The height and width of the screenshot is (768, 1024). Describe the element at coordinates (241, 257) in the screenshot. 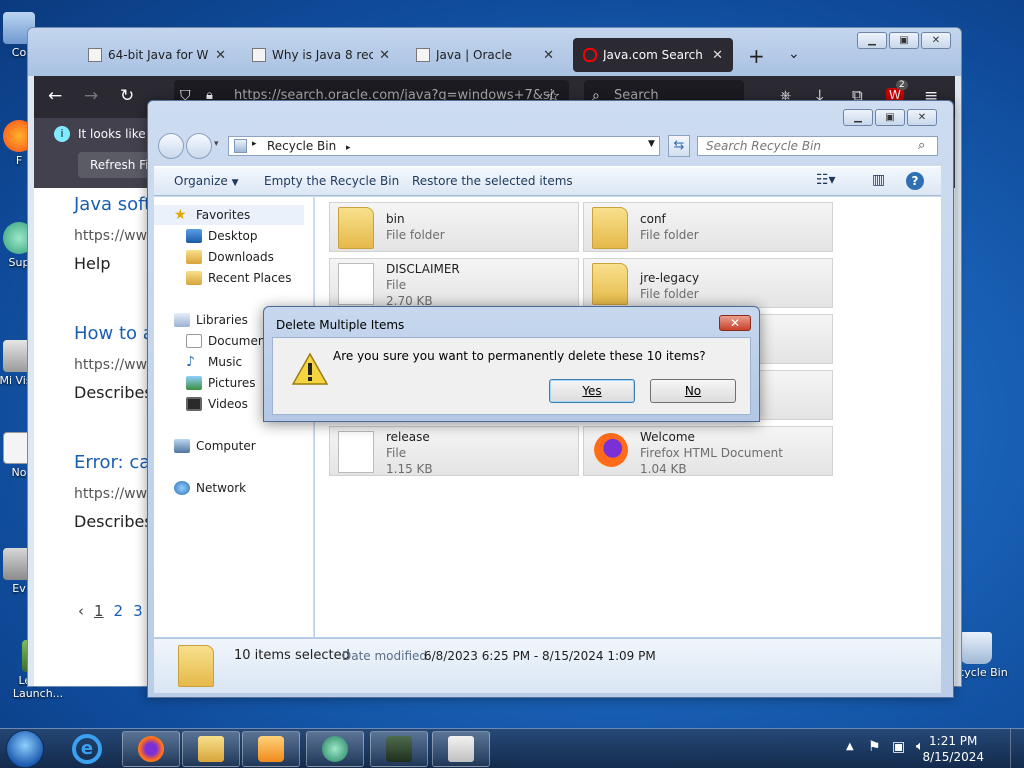

I see `nav-label: Downloads` at that location.